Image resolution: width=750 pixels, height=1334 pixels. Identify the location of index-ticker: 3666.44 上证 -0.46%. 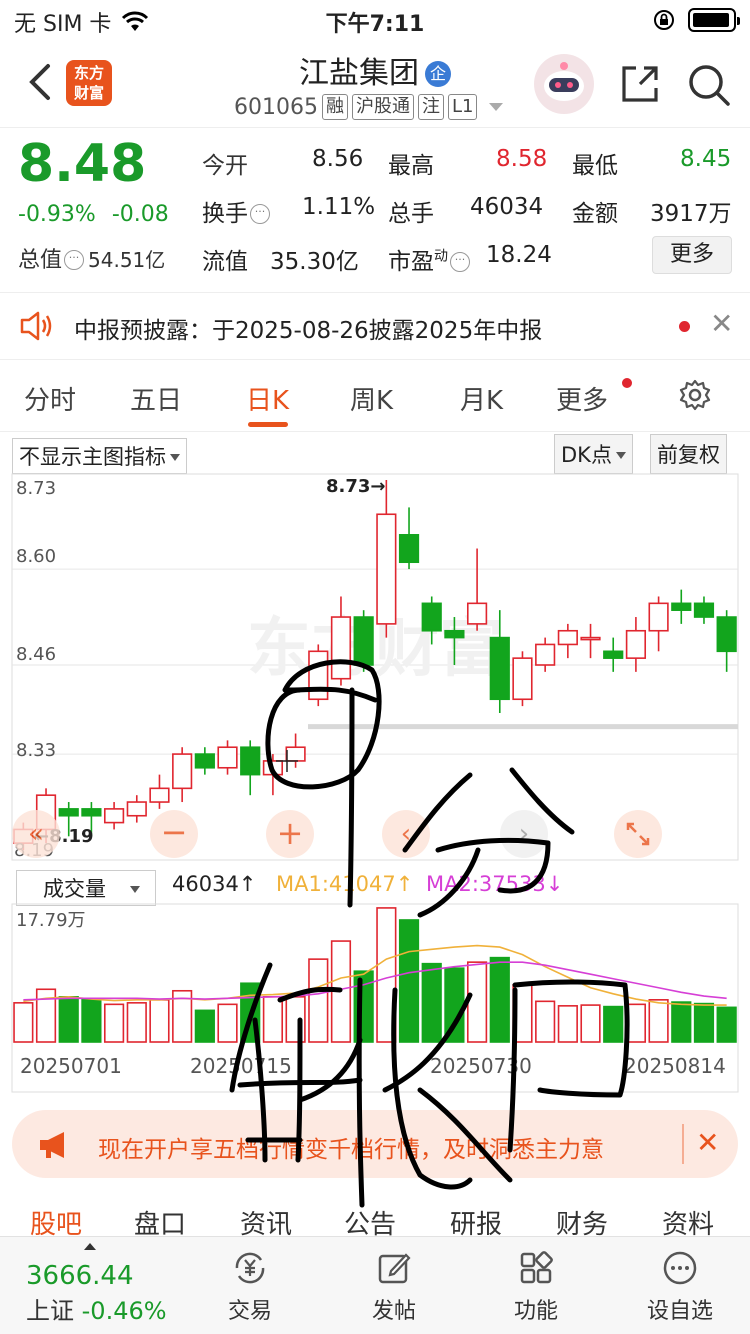
(96, 1293).